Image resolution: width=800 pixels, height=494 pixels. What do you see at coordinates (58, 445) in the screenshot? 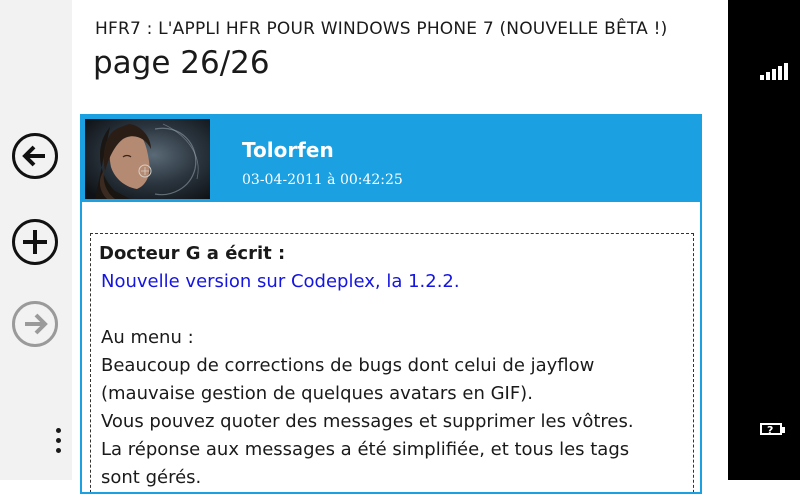
I see `ellipsis-icon` at bounding box center [58, 445].